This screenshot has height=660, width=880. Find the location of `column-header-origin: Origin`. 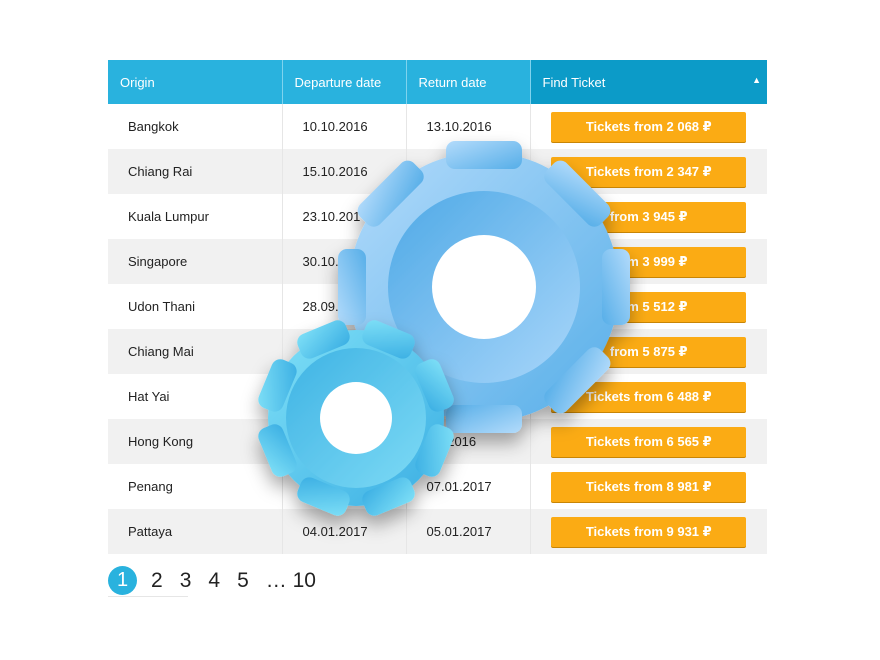

column-header-origin: Origin is located at coordinates (195, 82).